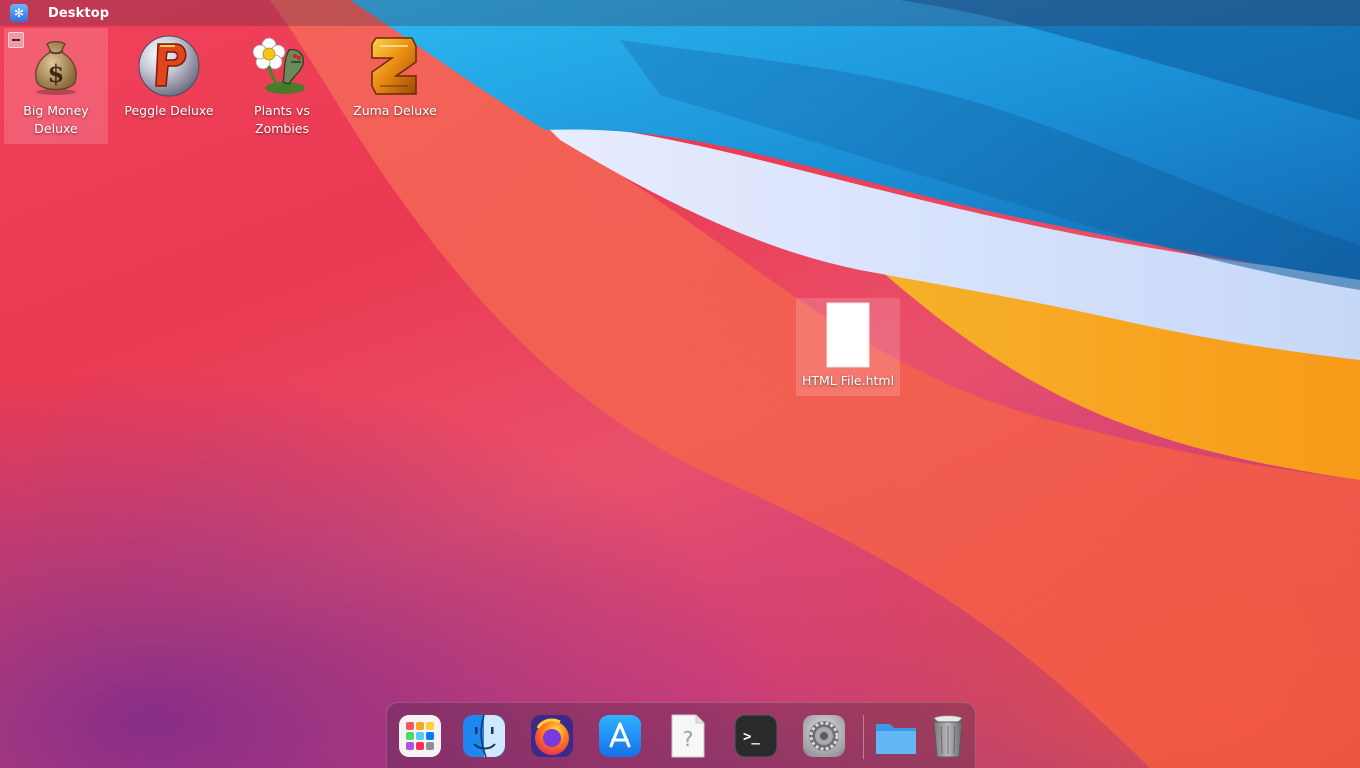 The height and width of the screenshot is (768, 1360). I want to click on dock-item-app-store, so click(620, 736).